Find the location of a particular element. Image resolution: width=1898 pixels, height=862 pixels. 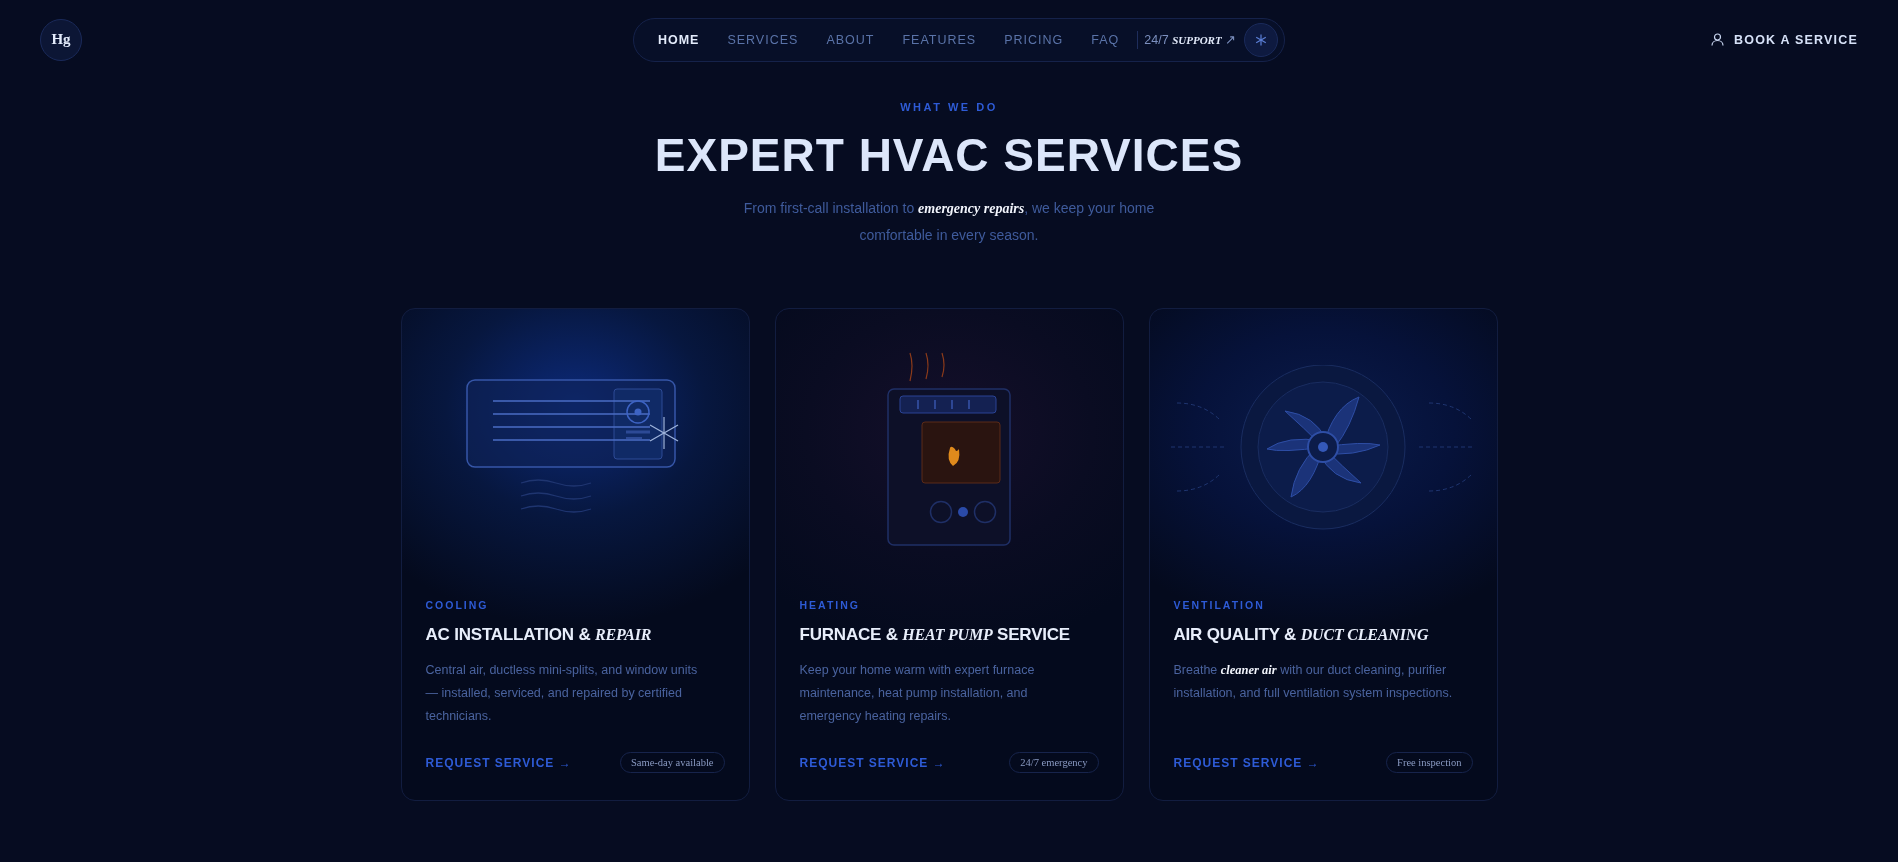

book-service-button: BOOK A SERVICE is located at coordinates (1784, 39).